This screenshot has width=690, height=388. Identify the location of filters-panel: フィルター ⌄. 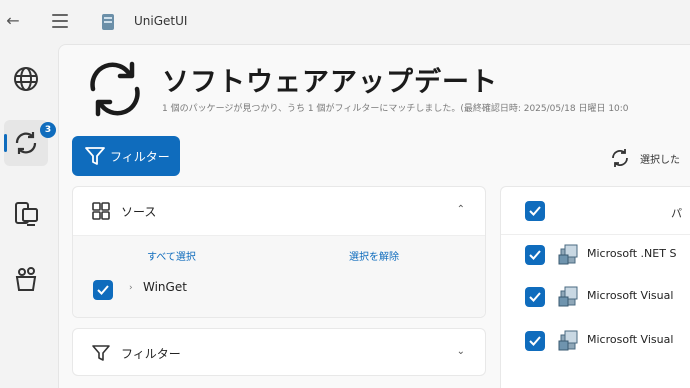
(279, 352).